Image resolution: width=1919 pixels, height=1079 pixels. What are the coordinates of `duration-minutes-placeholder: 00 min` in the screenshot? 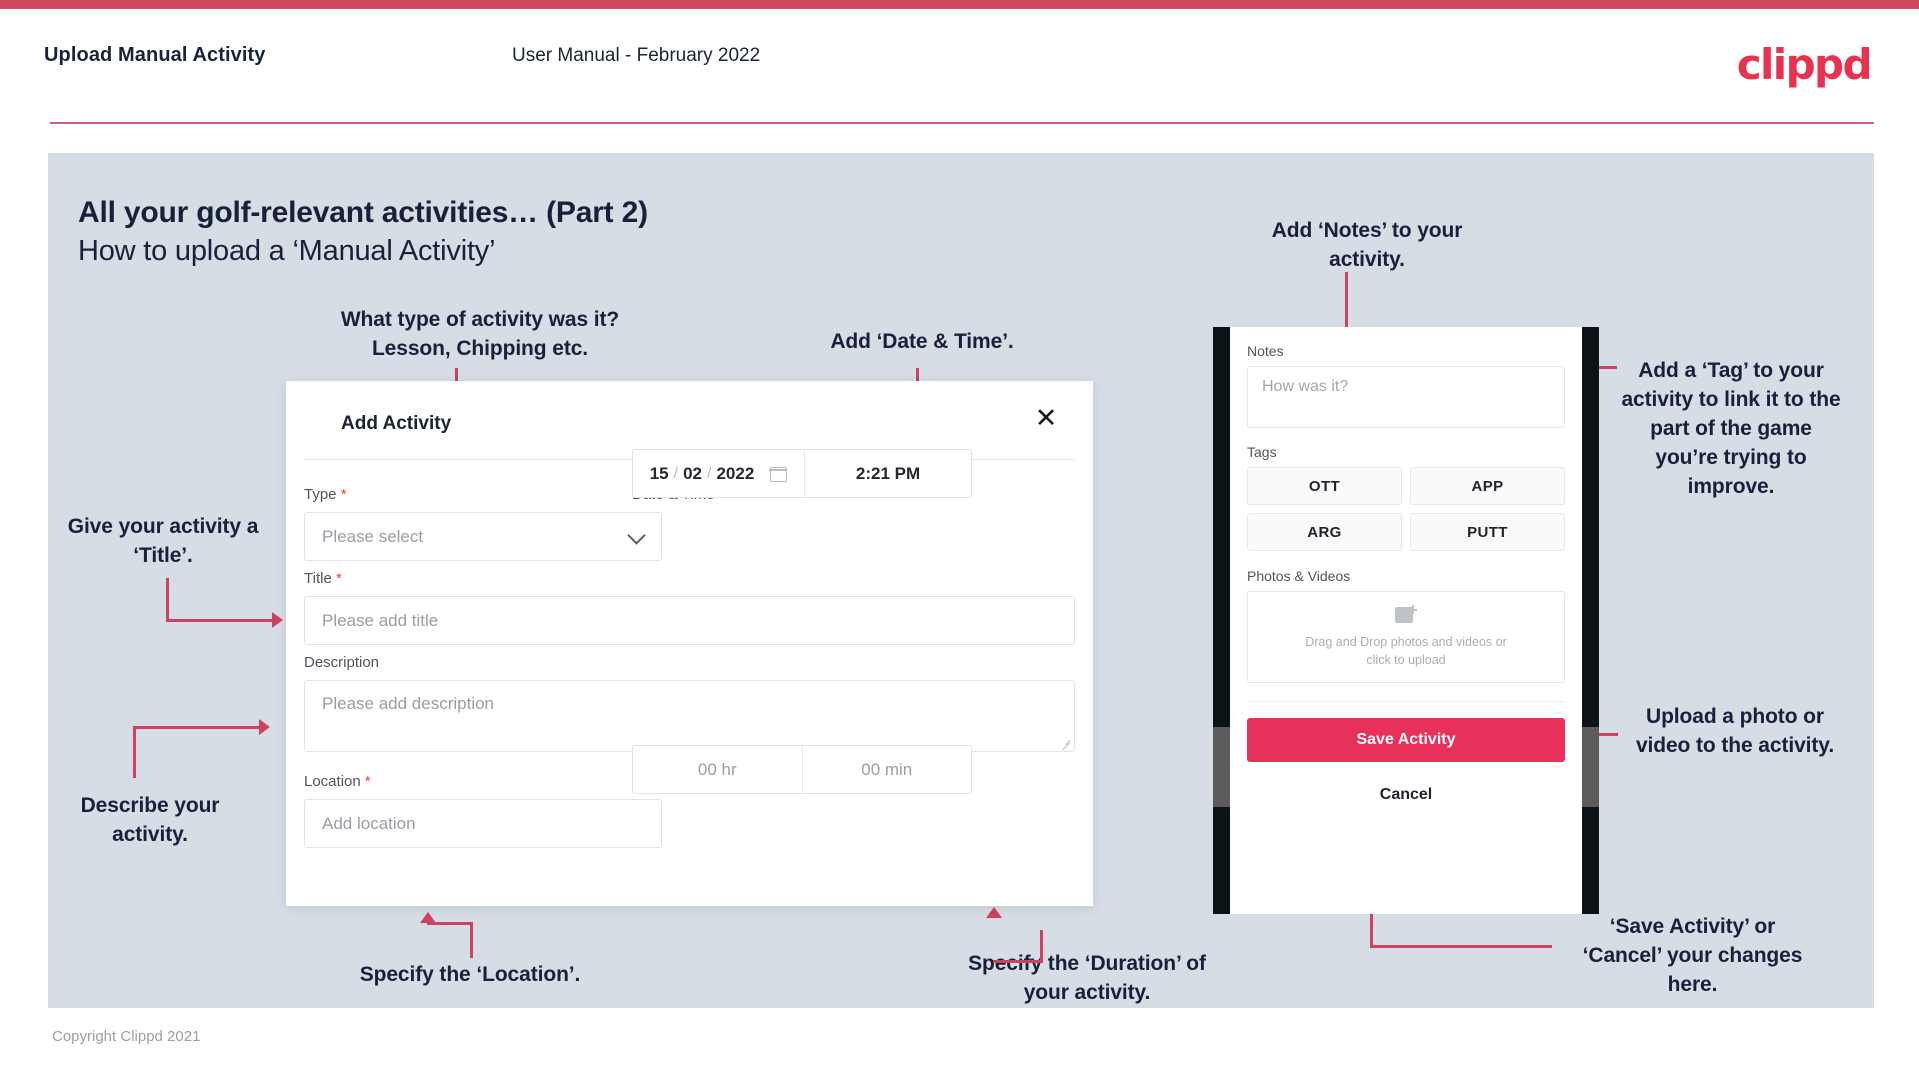 It's located at (887, 769).